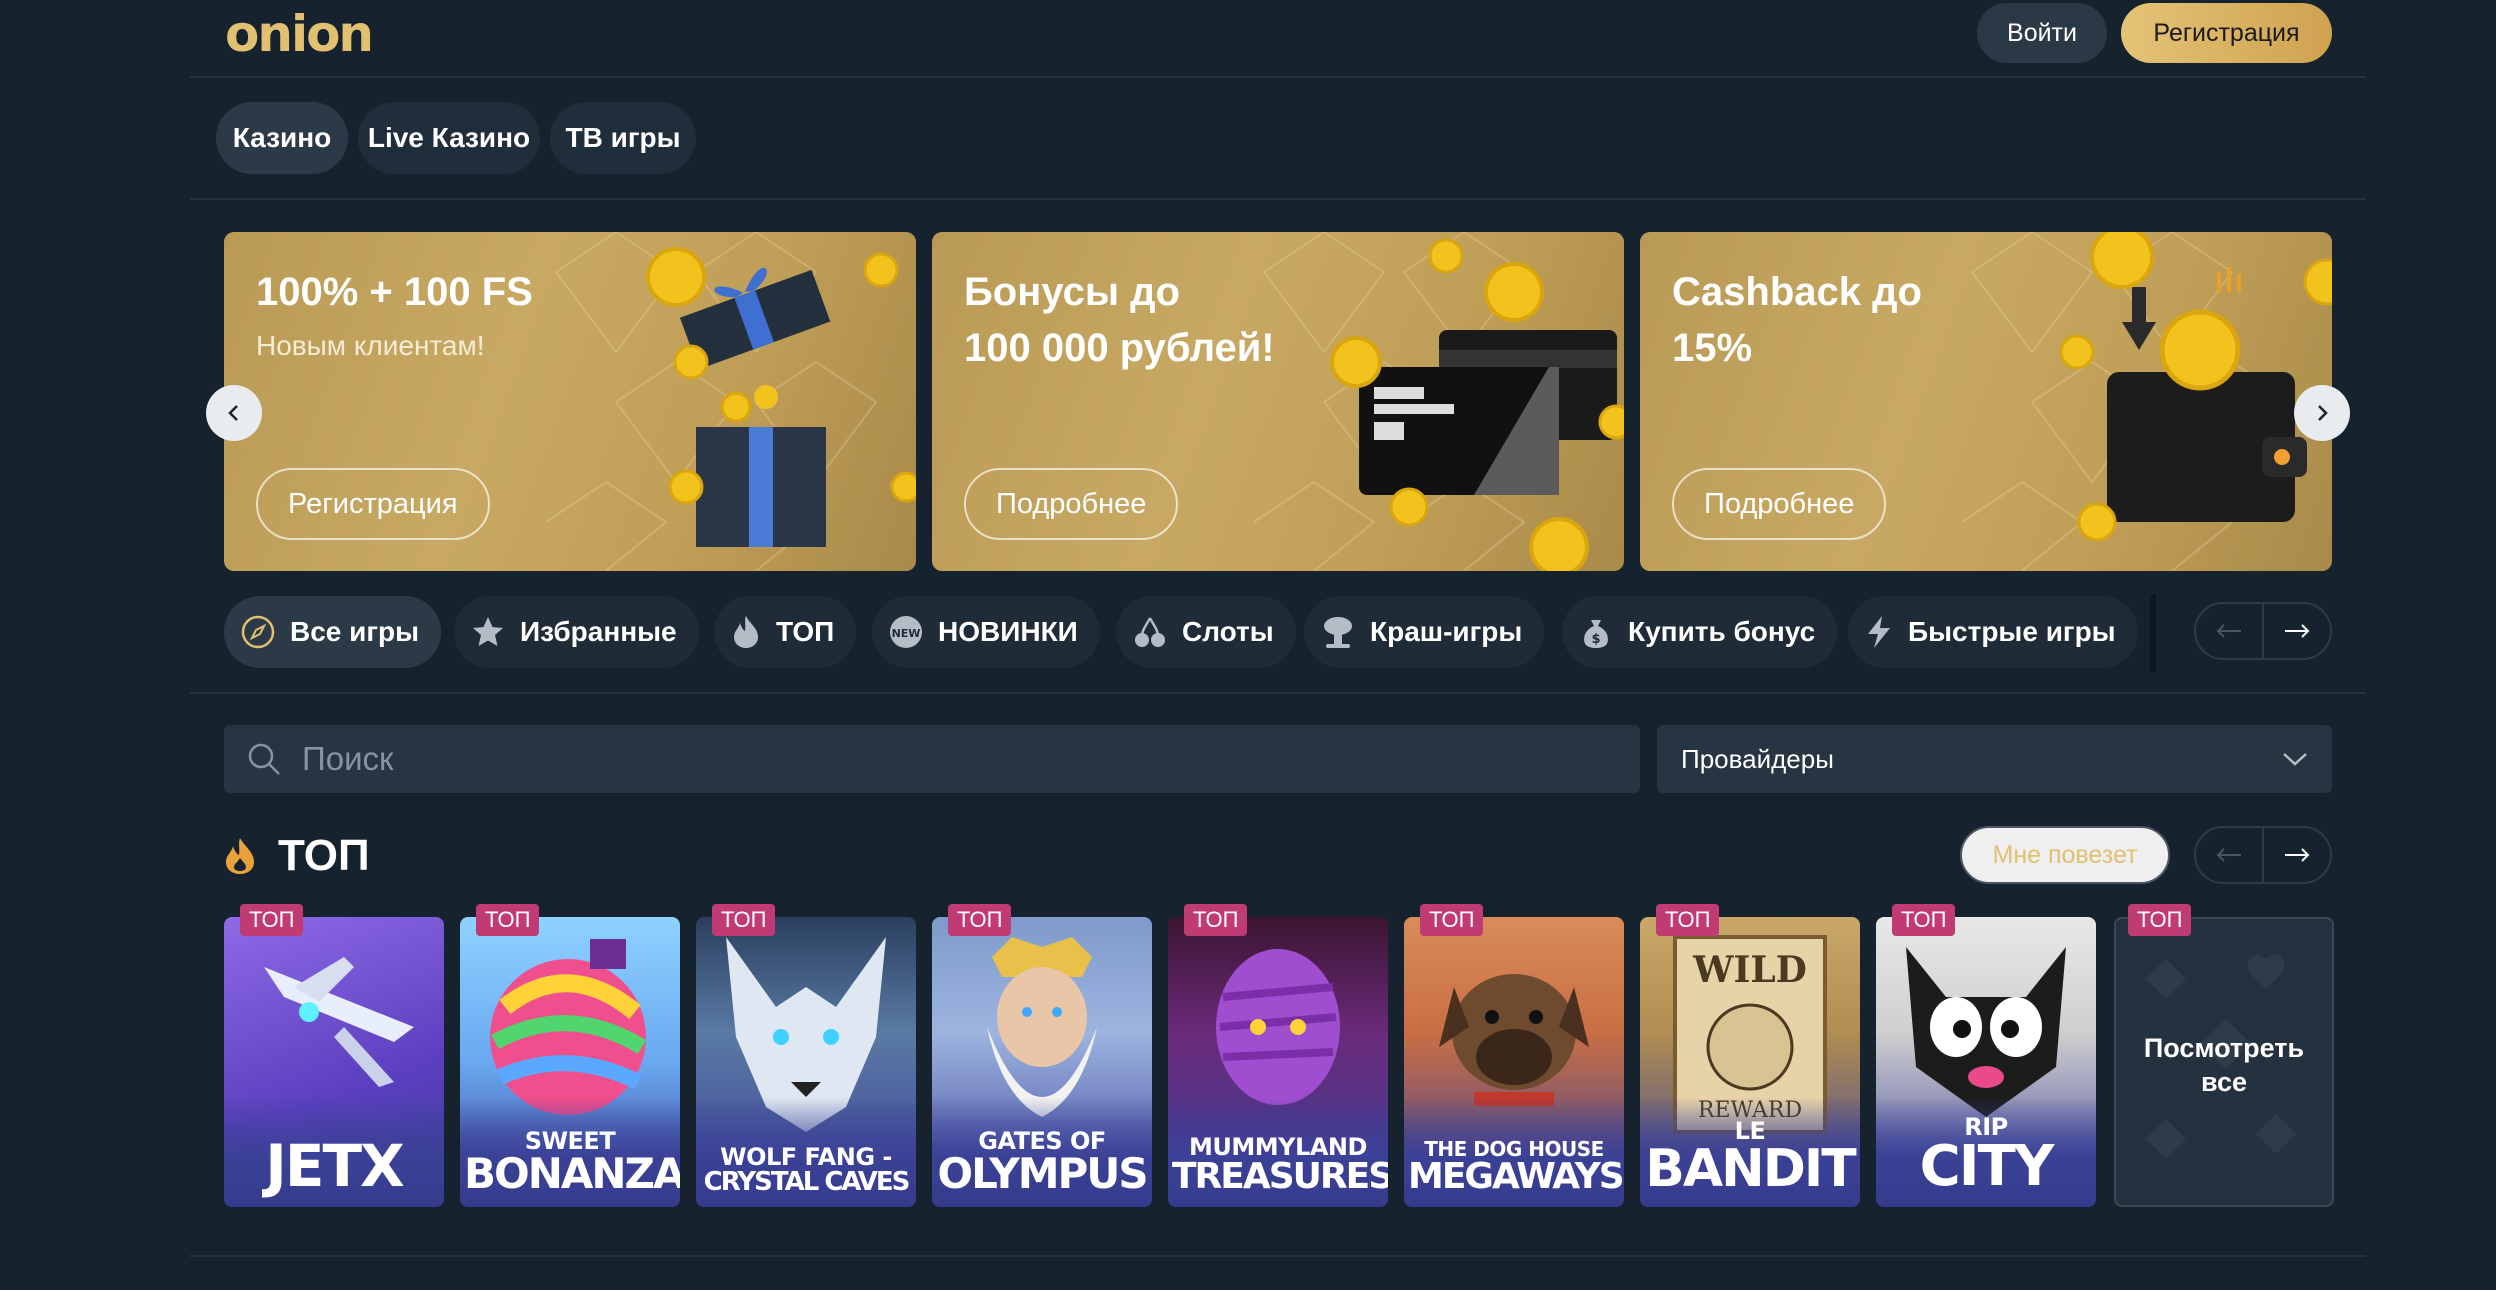  Describe the element at coordinates (1879, 632) in the screenshot. I see `lightning-icon` at that location.